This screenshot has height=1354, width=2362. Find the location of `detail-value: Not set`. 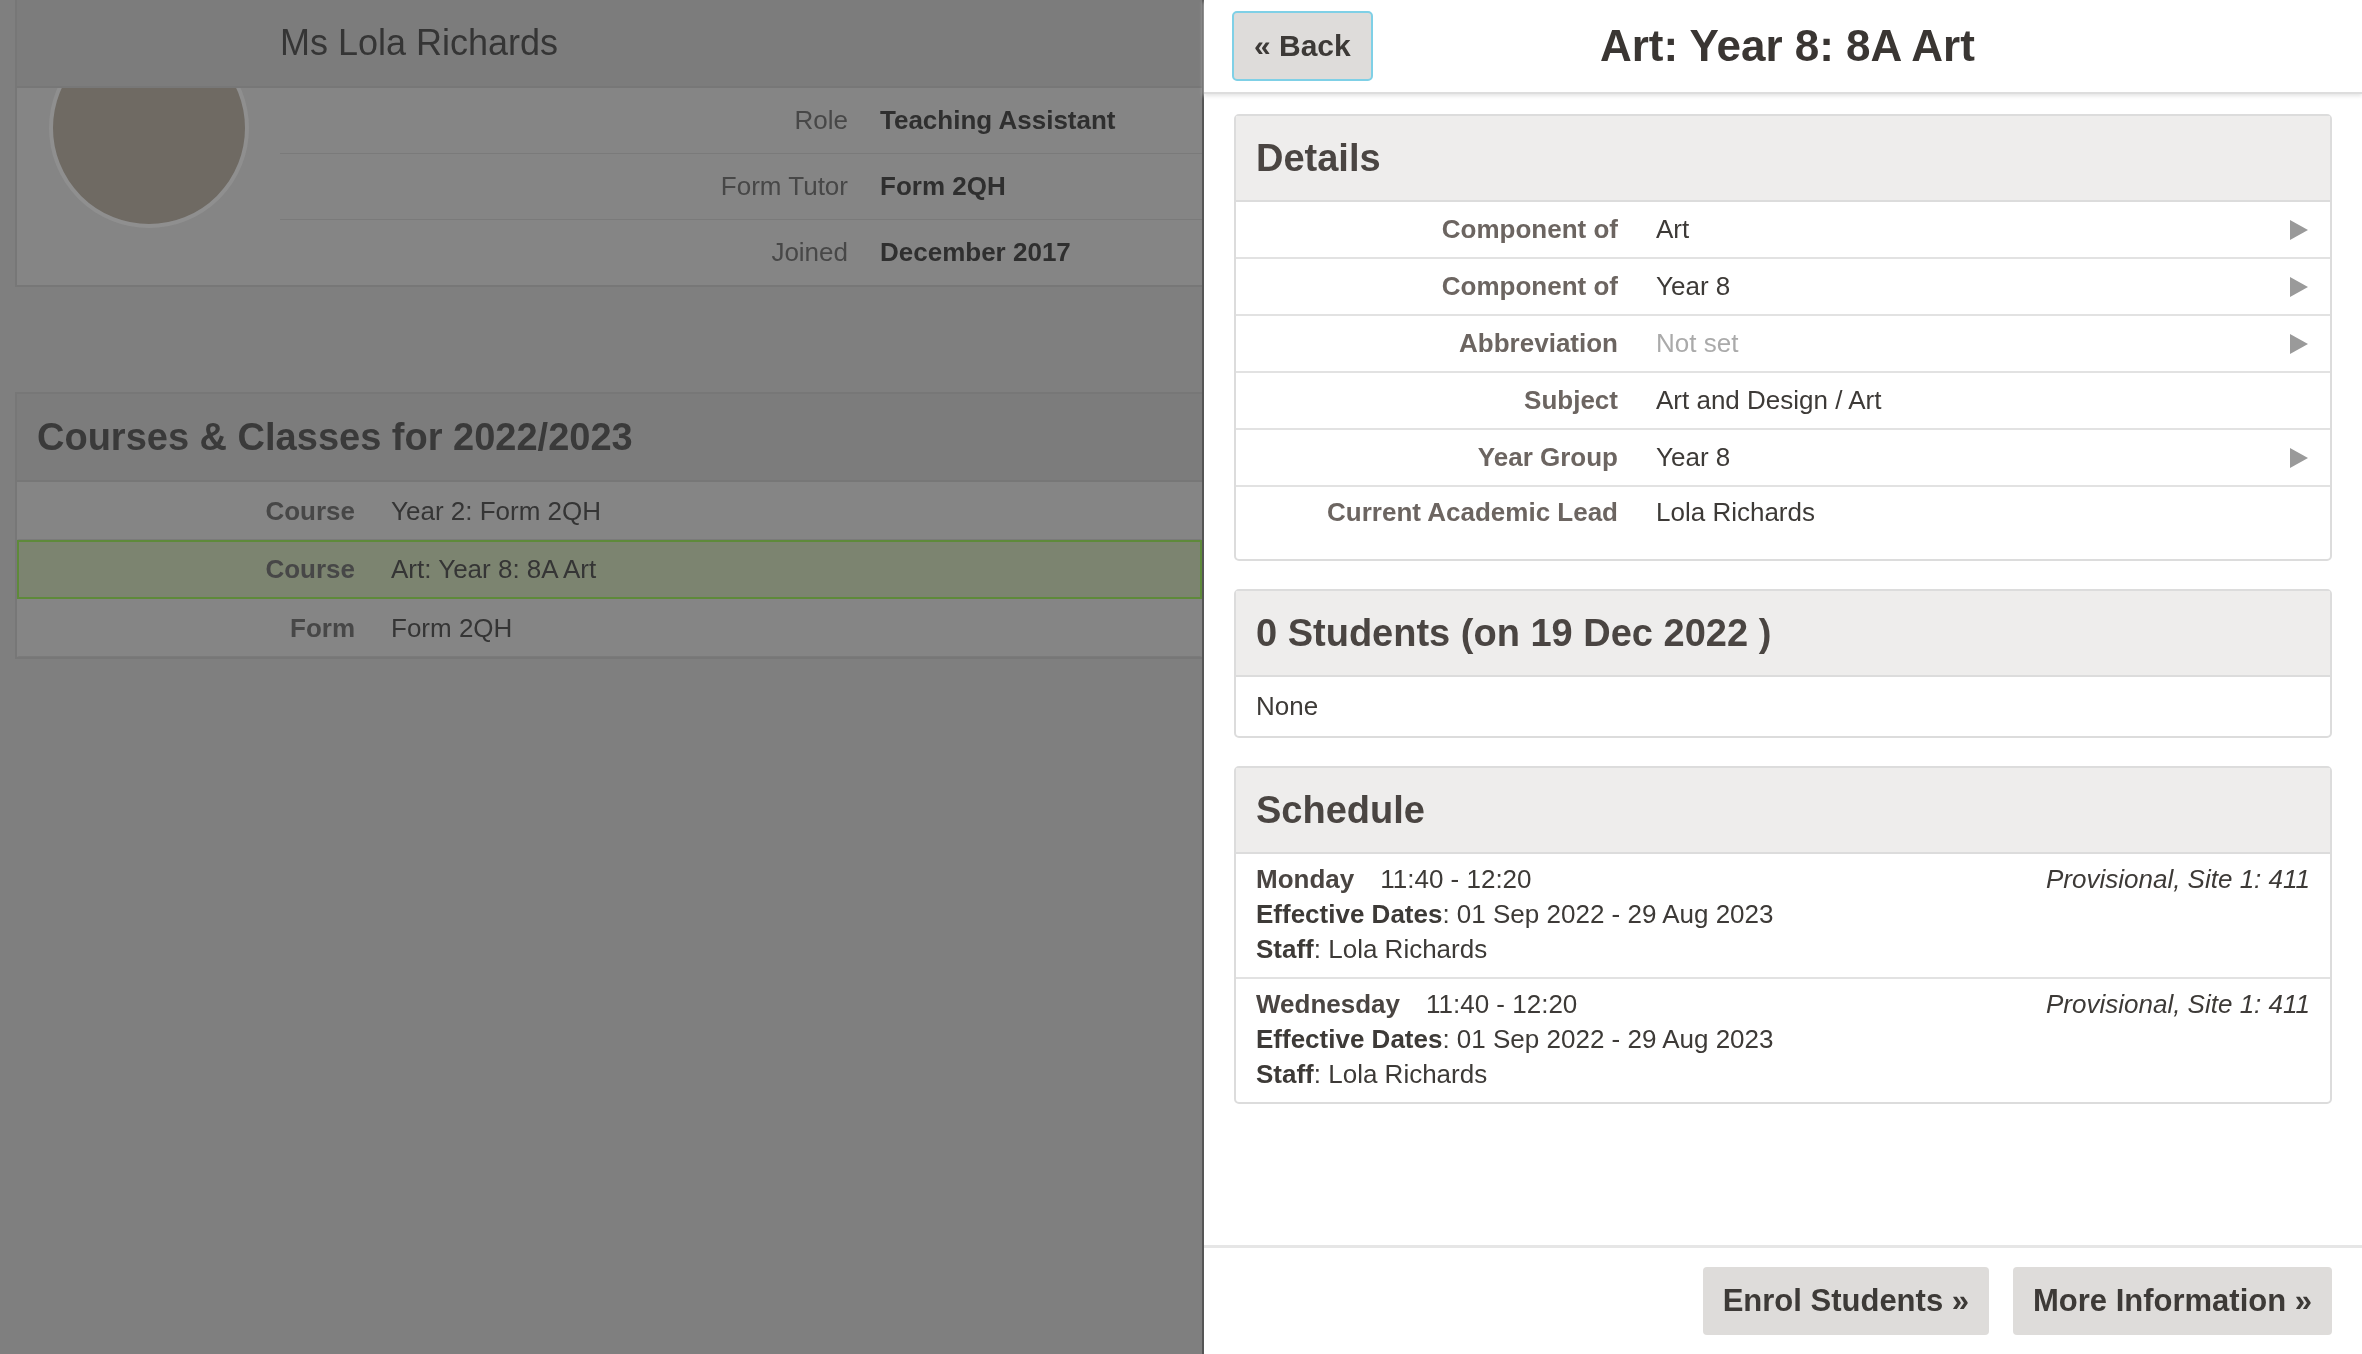

detail-value: Not set is located at coordinates (1698, 343).